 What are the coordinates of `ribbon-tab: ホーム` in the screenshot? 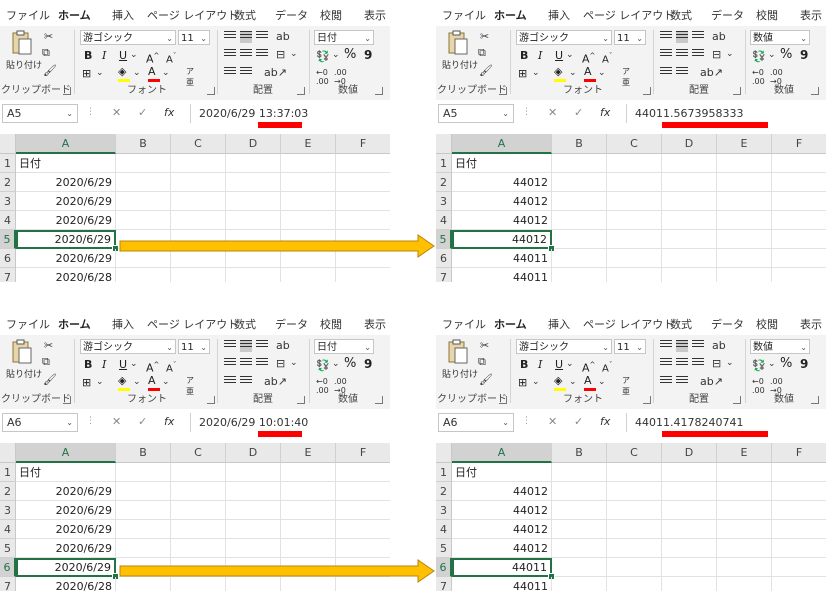 It's located at (74, 17).